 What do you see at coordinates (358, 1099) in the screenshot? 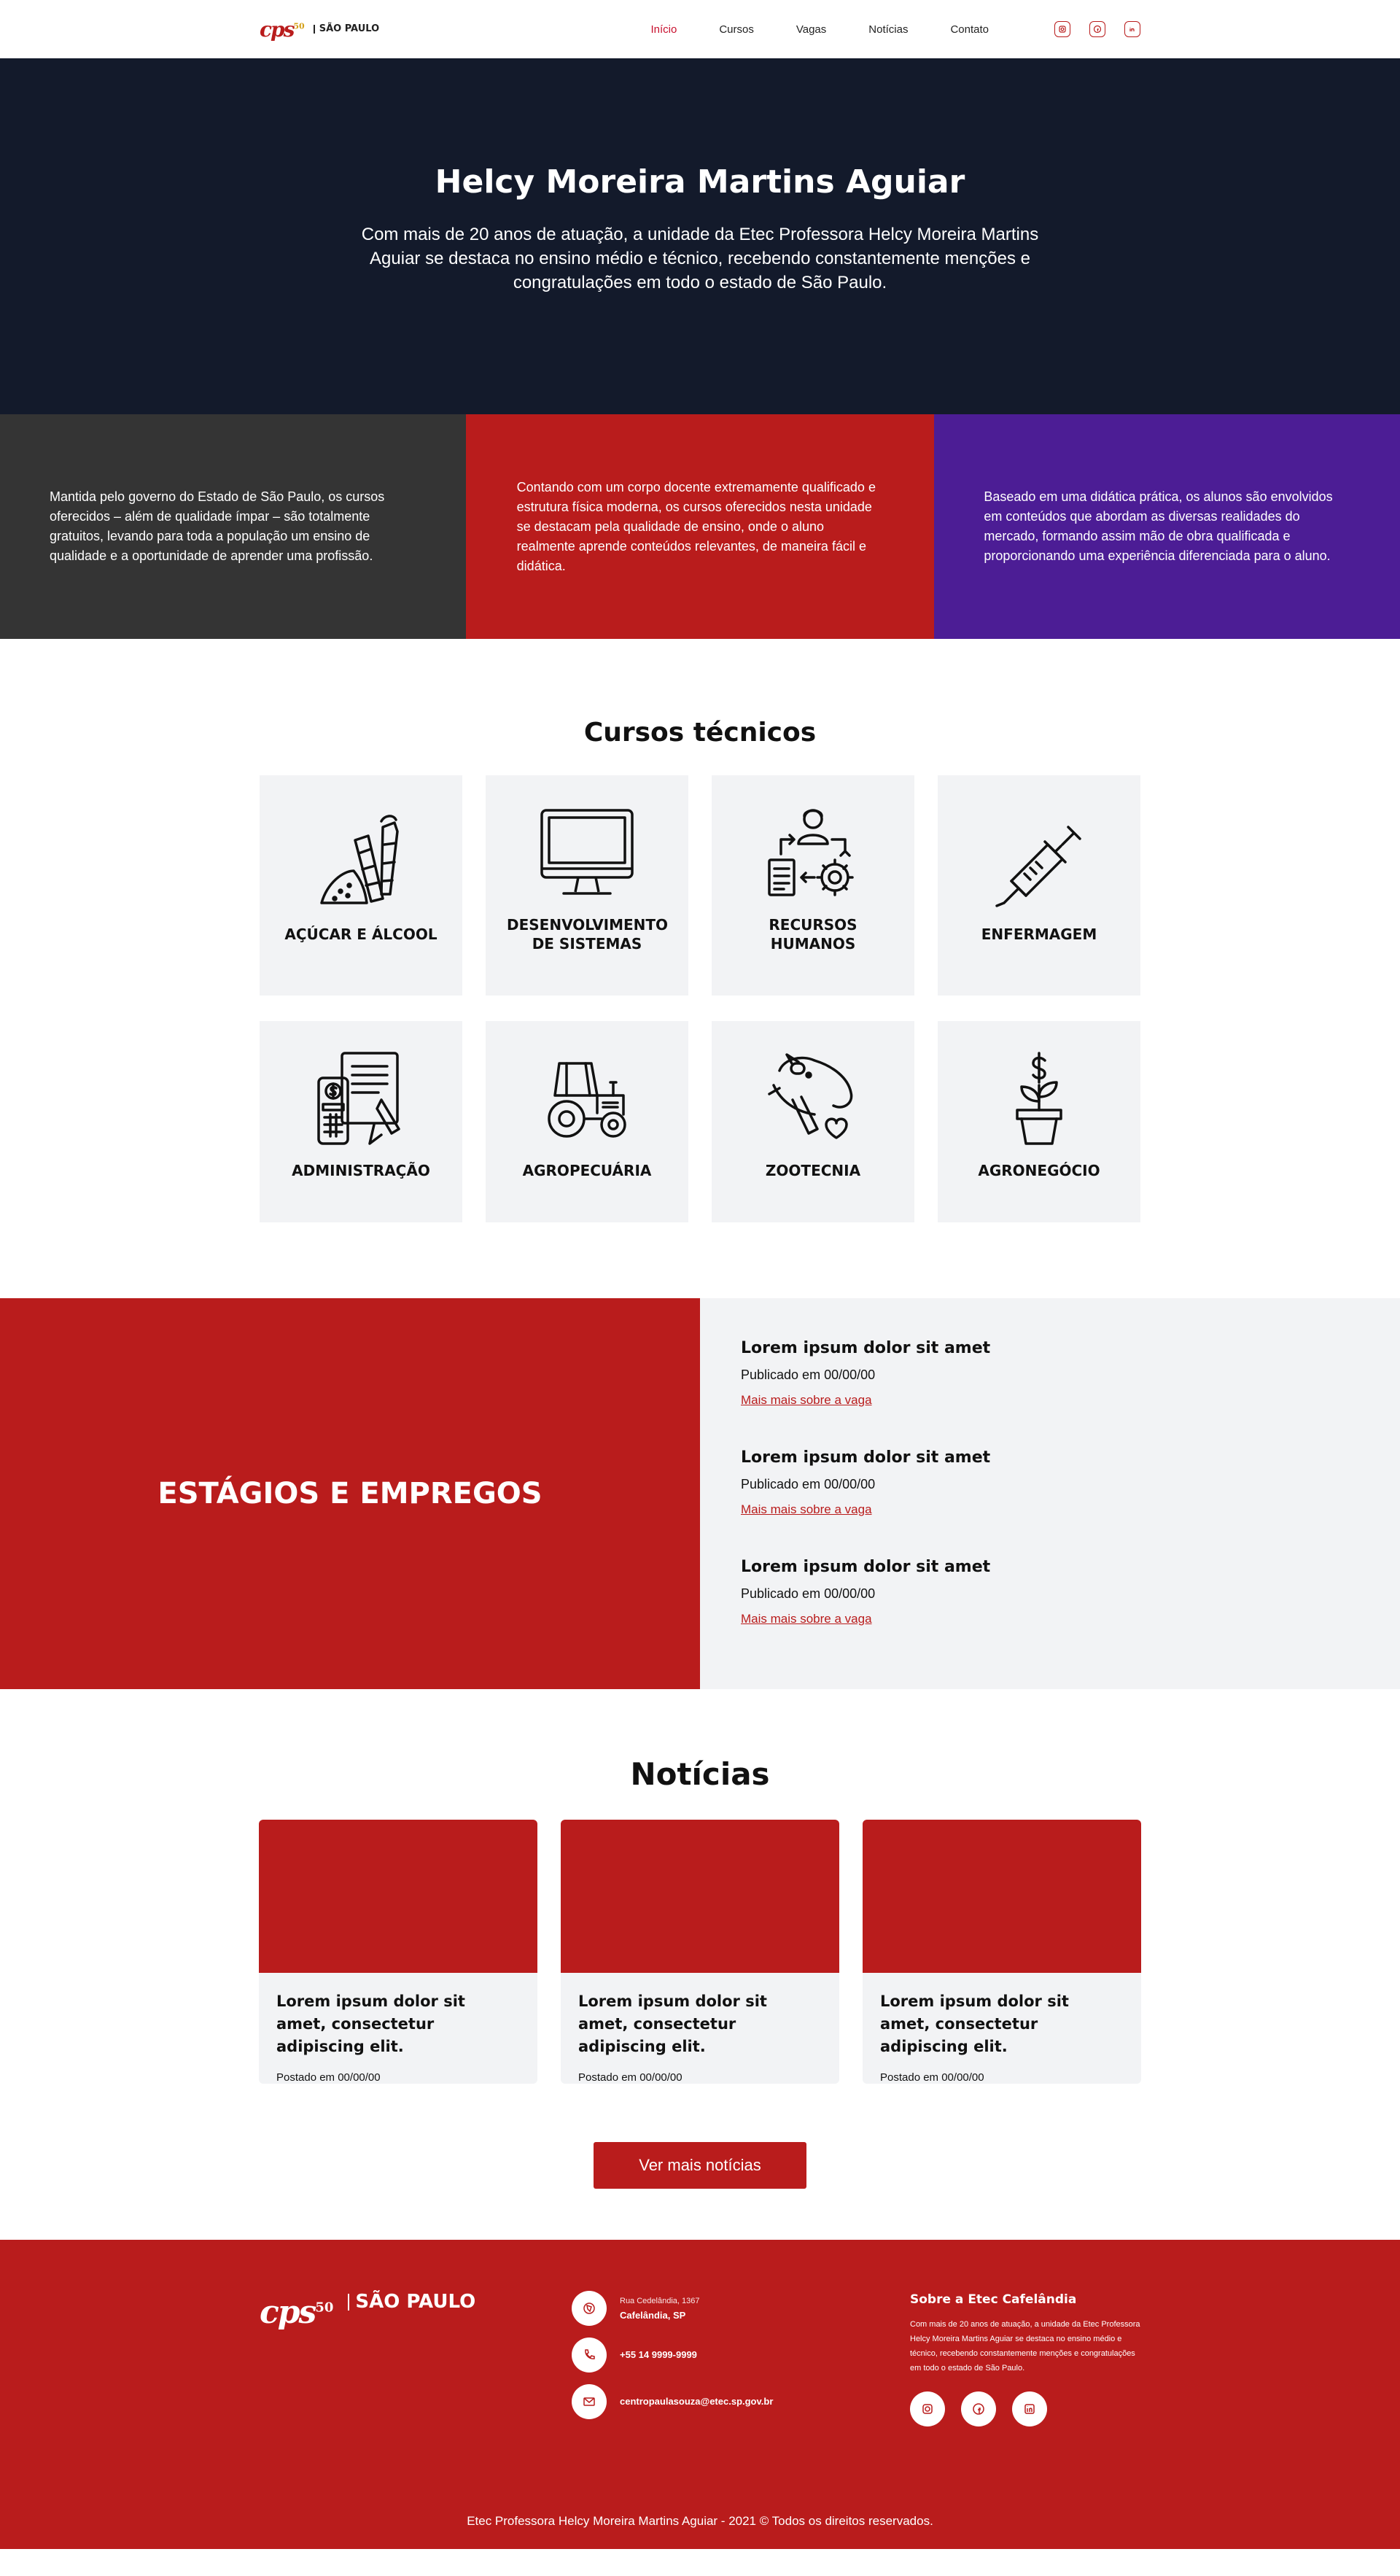
I see `administration-icon` at bounding box center [358, 1099].